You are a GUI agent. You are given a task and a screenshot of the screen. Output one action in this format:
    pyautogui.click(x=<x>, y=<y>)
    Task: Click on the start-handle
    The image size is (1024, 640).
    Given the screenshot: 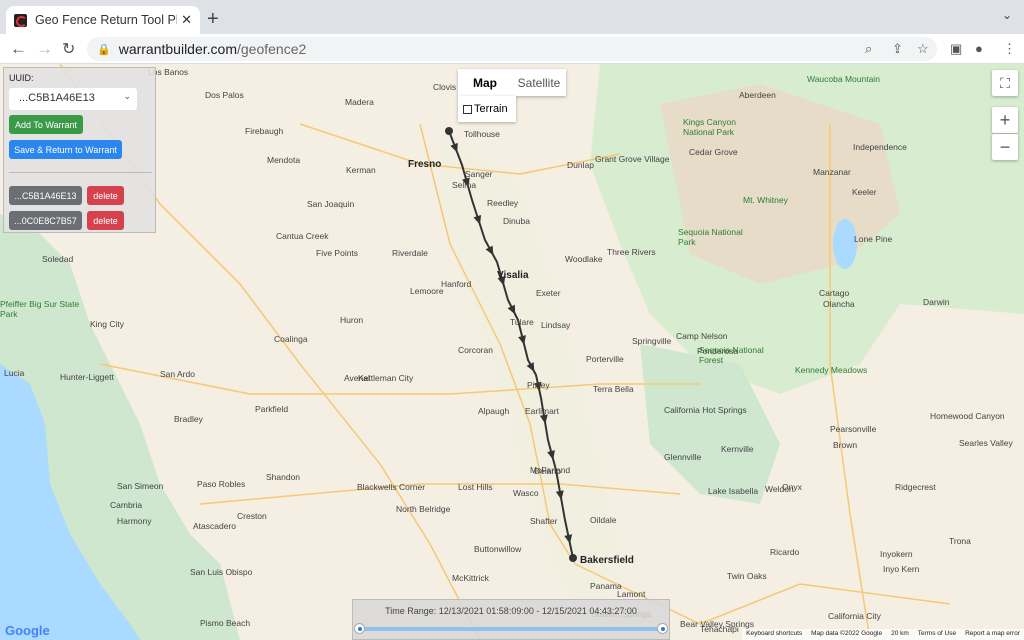 What is the action you would take?
    pyautogui.click(x=359, y=628)
    